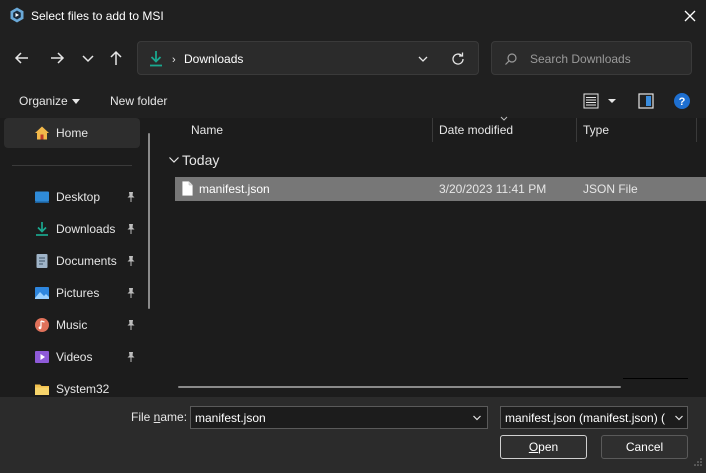 Image resolution: width=706 pixels, height=473 pixels. Describe the element at coordinates (86, 261) in the screenshot. I see `sidebar-item-label: Documents` at that location.